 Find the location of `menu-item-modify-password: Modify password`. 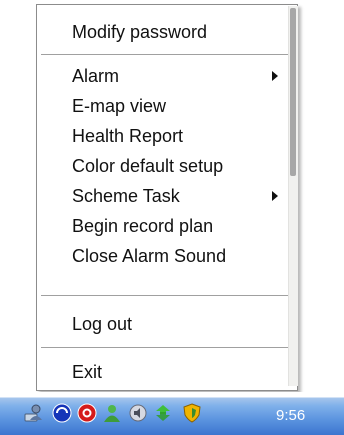

menu-item-modify-password: Modify password is located at coordinates (167, 32).